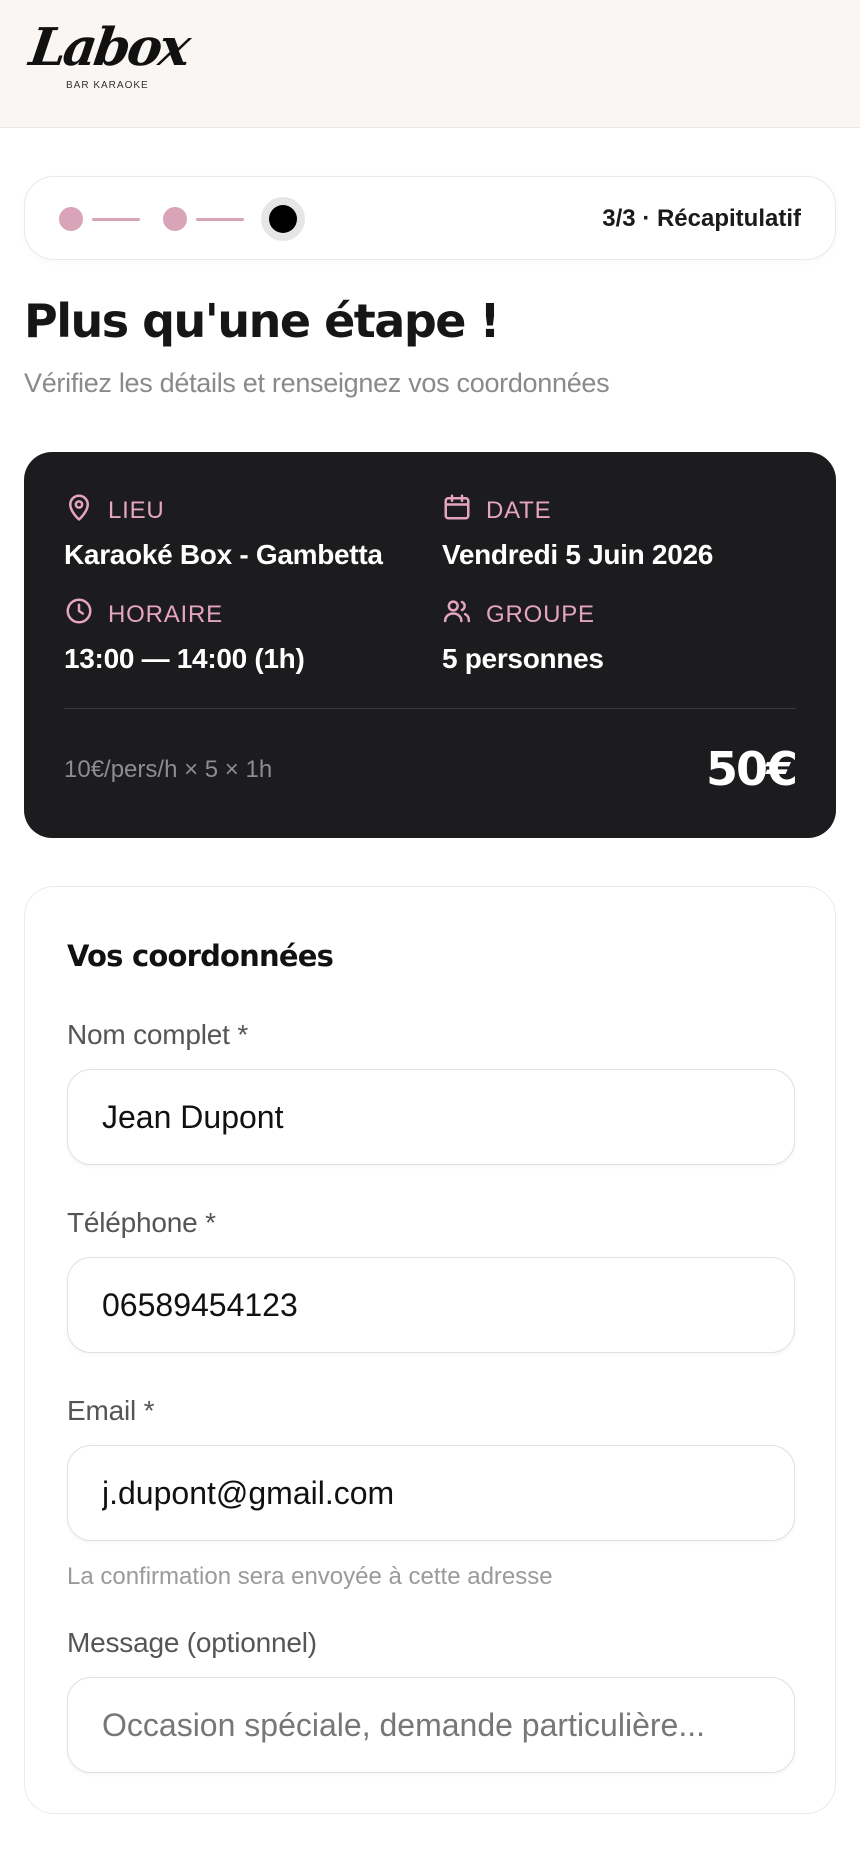 The width and height of the screenshot is (860, 1862). I want to click on top-header: Labox BAR KARAOKE, so click(430, 64).